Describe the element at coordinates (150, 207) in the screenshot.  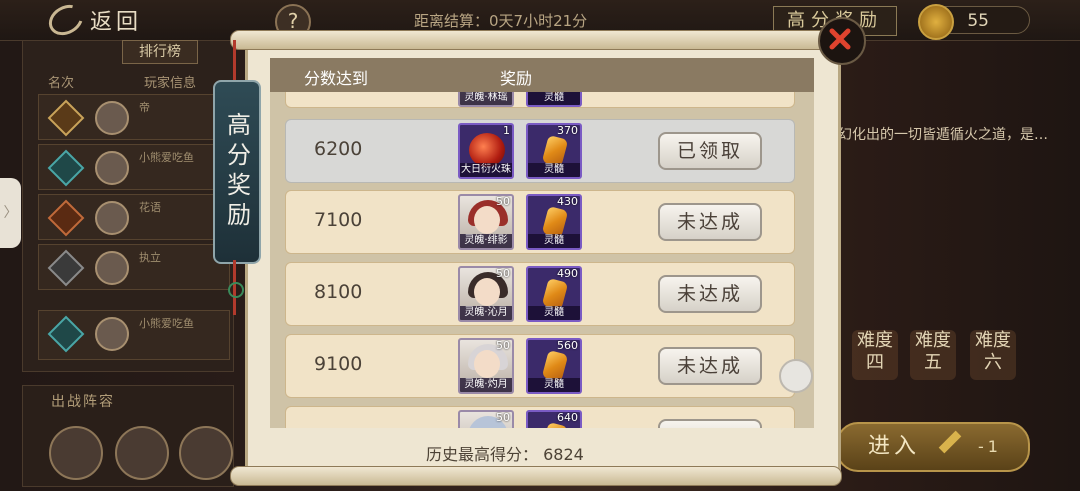
I see `player-name: 花语` at that location.